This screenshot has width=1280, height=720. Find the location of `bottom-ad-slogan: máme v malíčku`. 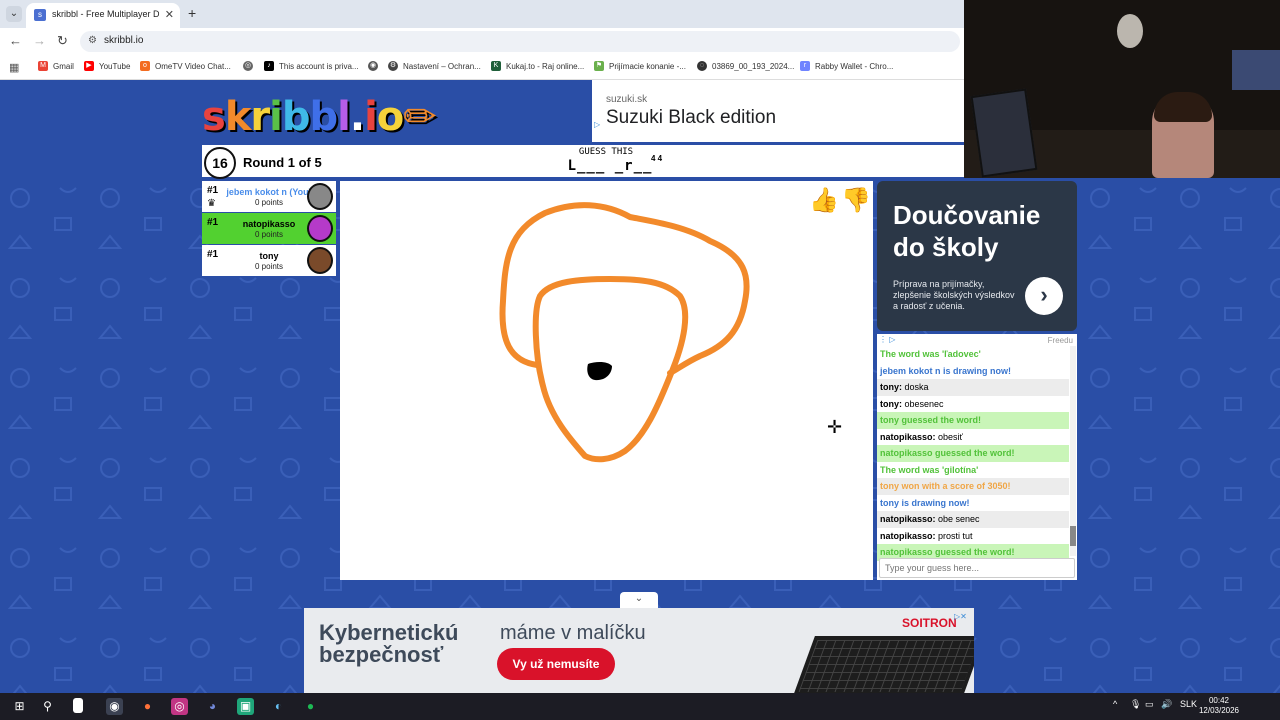

bottom-ad-slogan: máme v malíčku is located at coordinates (573, 633).